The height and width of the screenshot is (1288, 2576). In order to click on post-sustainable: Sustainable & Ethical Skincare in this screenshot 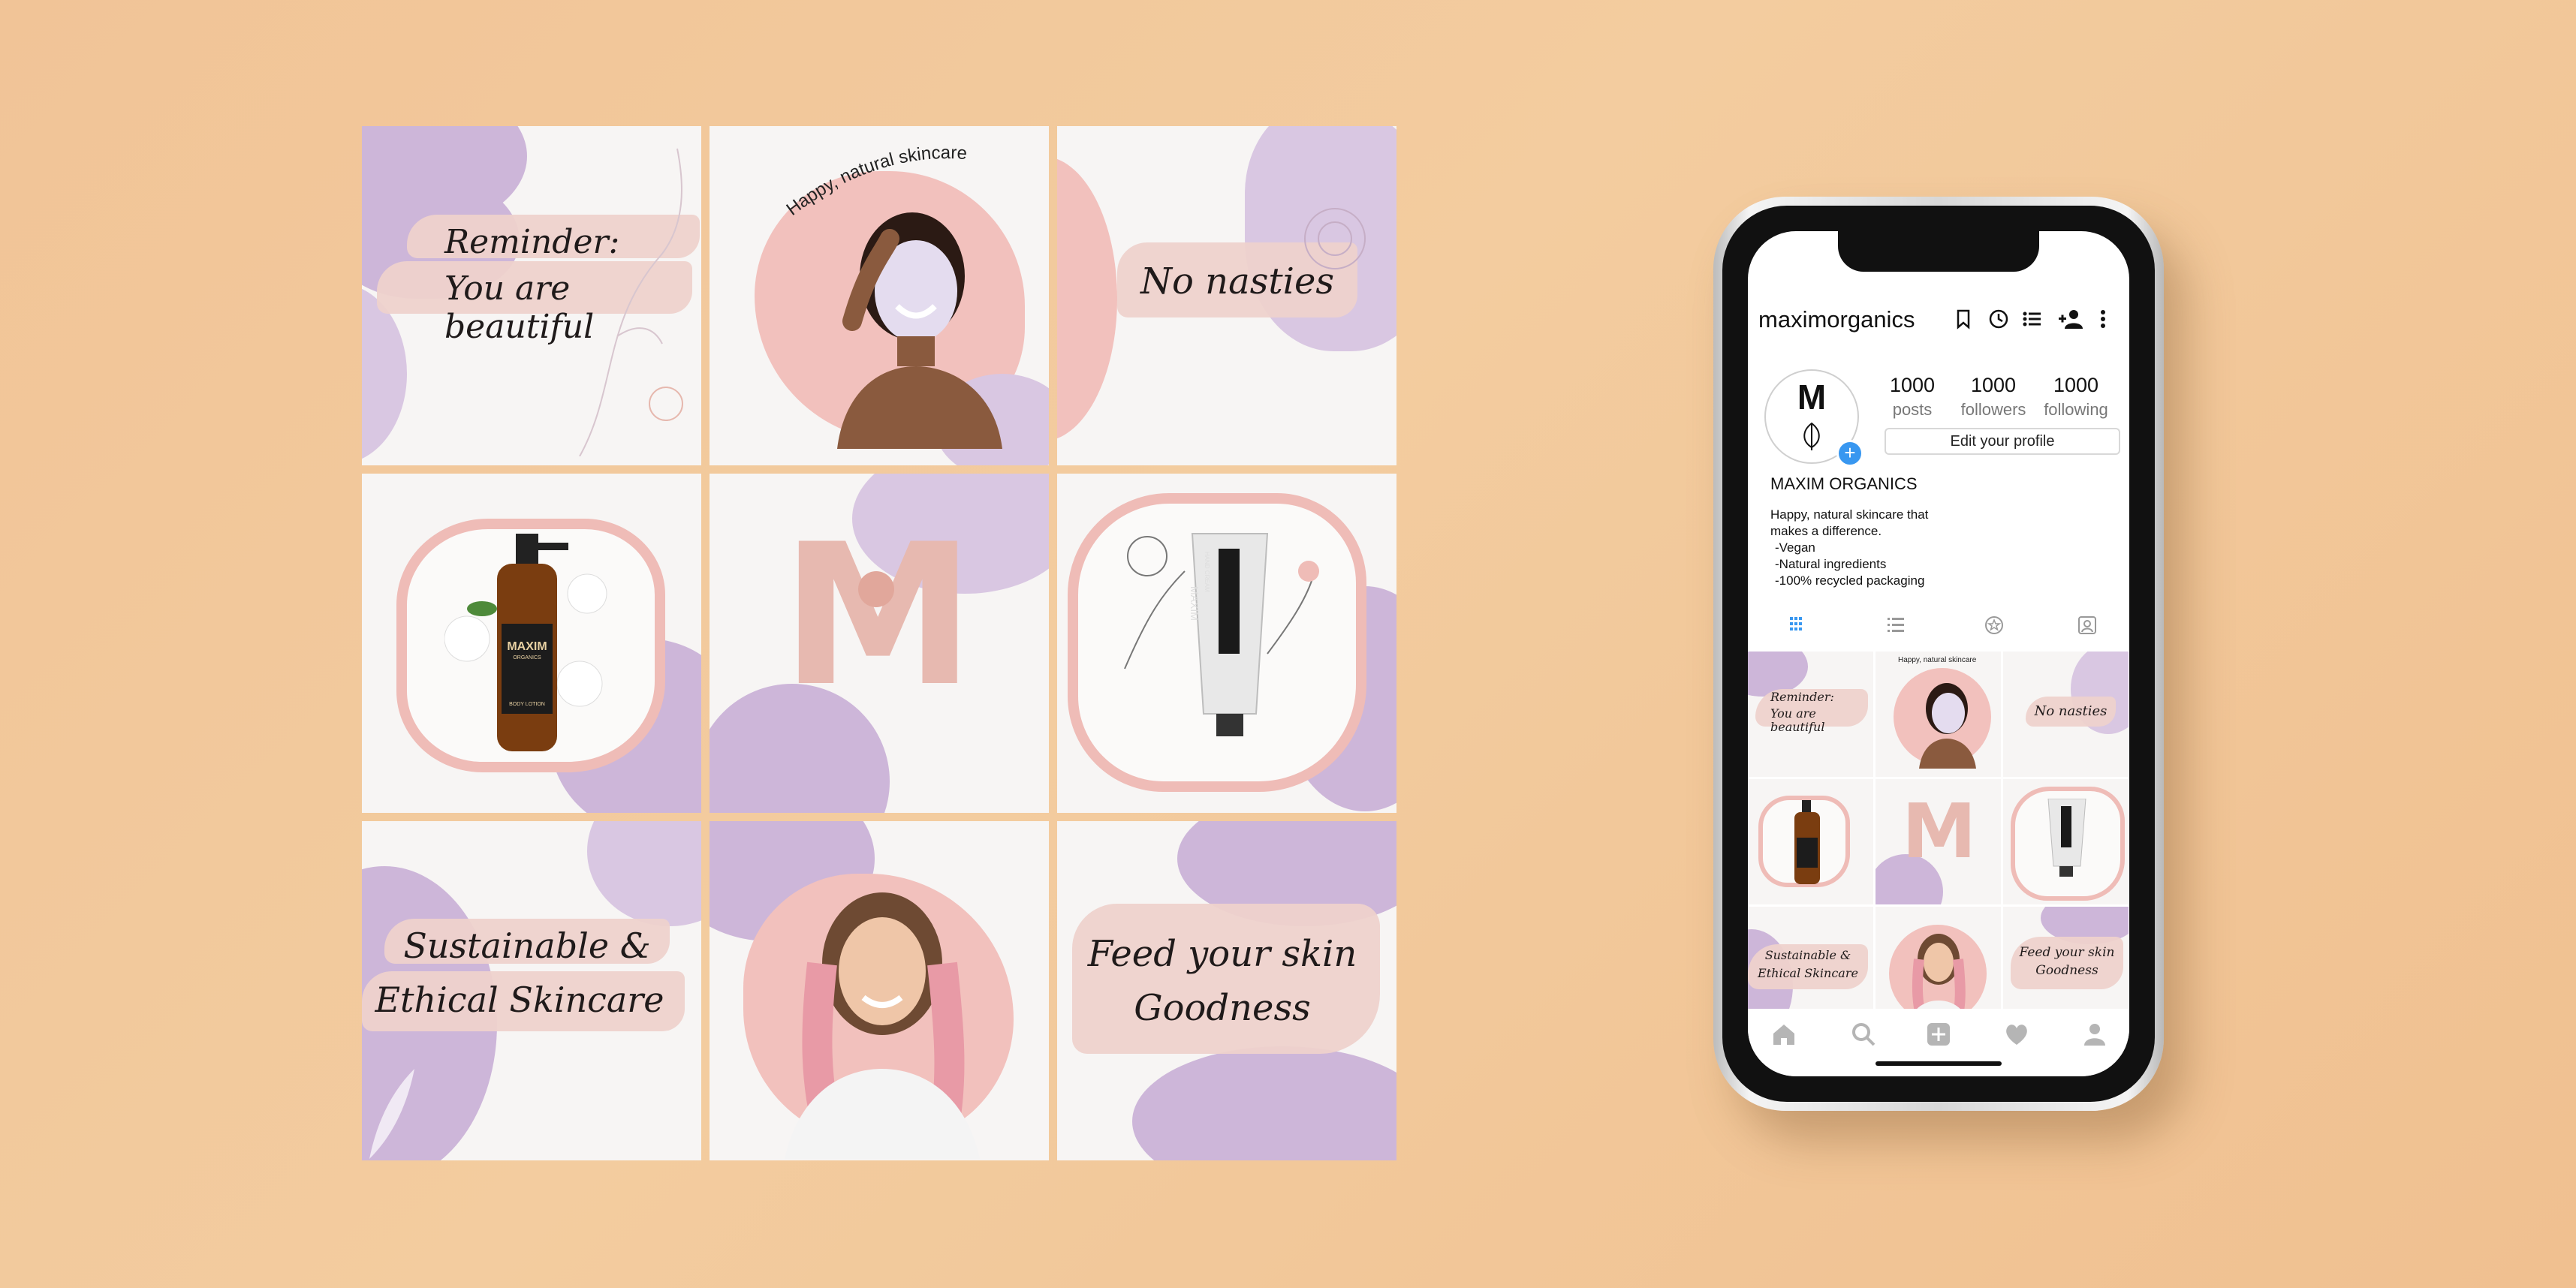, I will do `click(531, 990)`.